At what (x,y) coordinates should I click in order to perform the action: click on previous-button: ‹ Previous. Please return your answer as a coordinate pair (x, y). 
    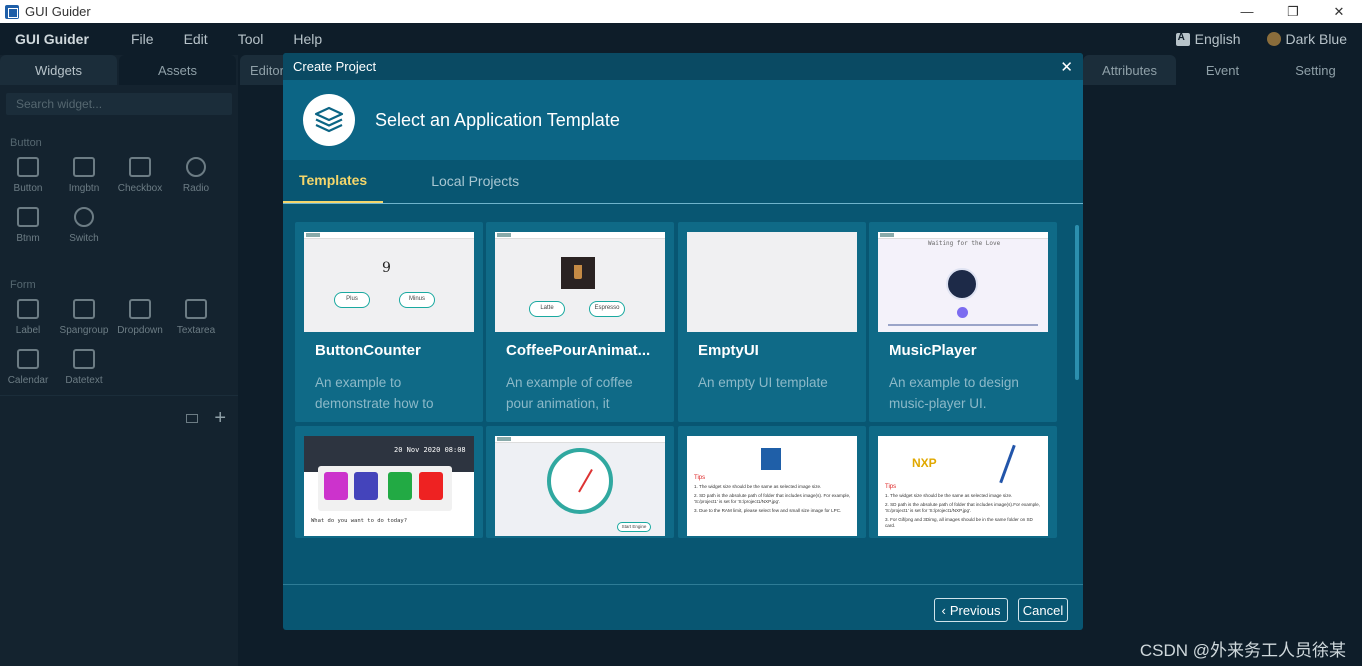
    Looking at the image, I should click on (971, 610).